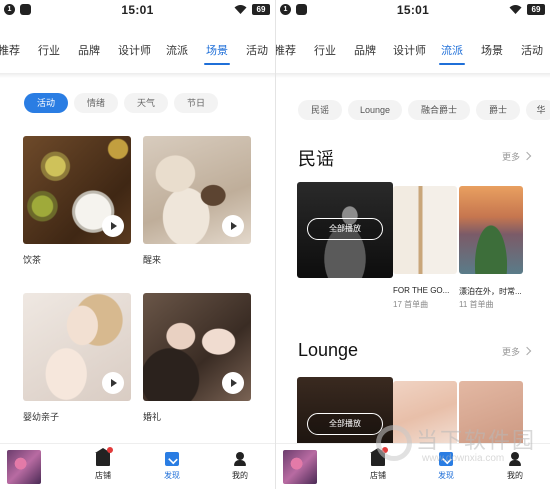 The height and width of the screenshot is (489, 550). I want to click on card-caption: 婴幼亲子, so click(41, 417).